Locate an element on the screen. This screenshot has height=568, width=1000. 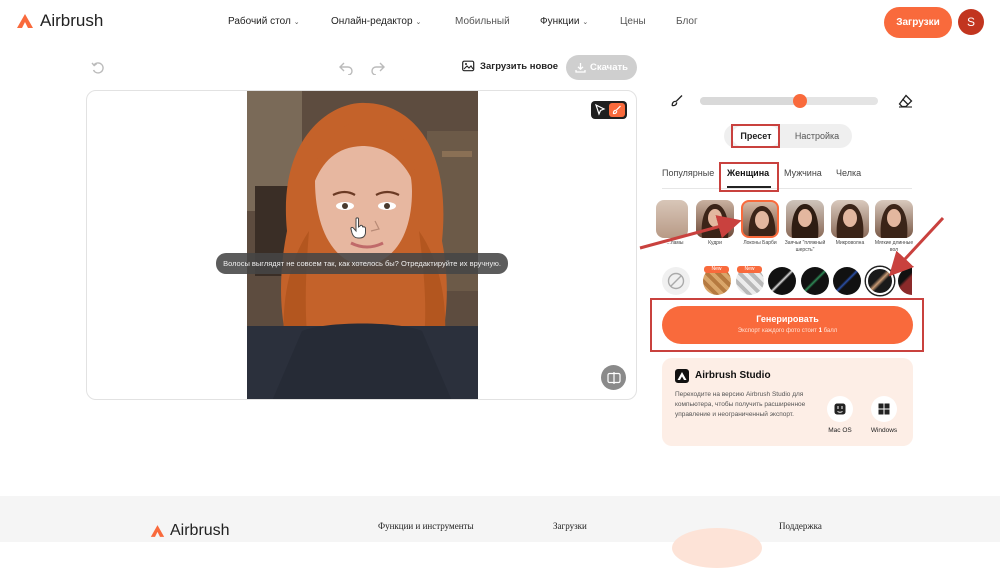
annotation-box-preset is located at coordinates (755, 136).